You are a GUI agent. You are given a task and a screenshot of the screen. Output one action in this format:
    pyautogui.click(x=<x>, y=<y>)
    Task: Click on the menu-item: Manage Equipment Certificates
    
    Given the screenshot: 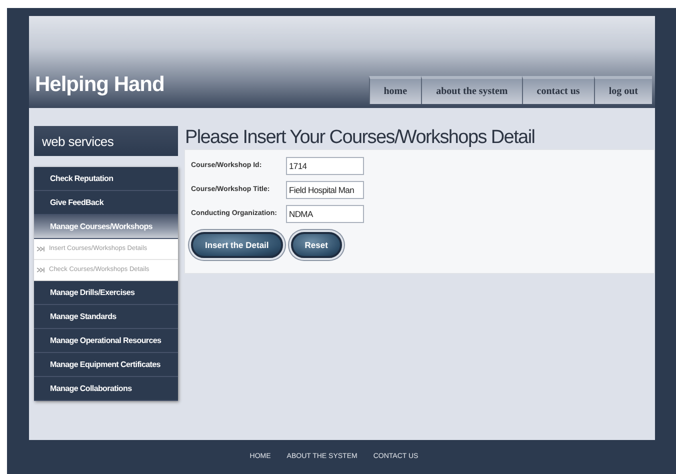 What is the action you would take?
    pyautogui.click(x=106, y=365)
    